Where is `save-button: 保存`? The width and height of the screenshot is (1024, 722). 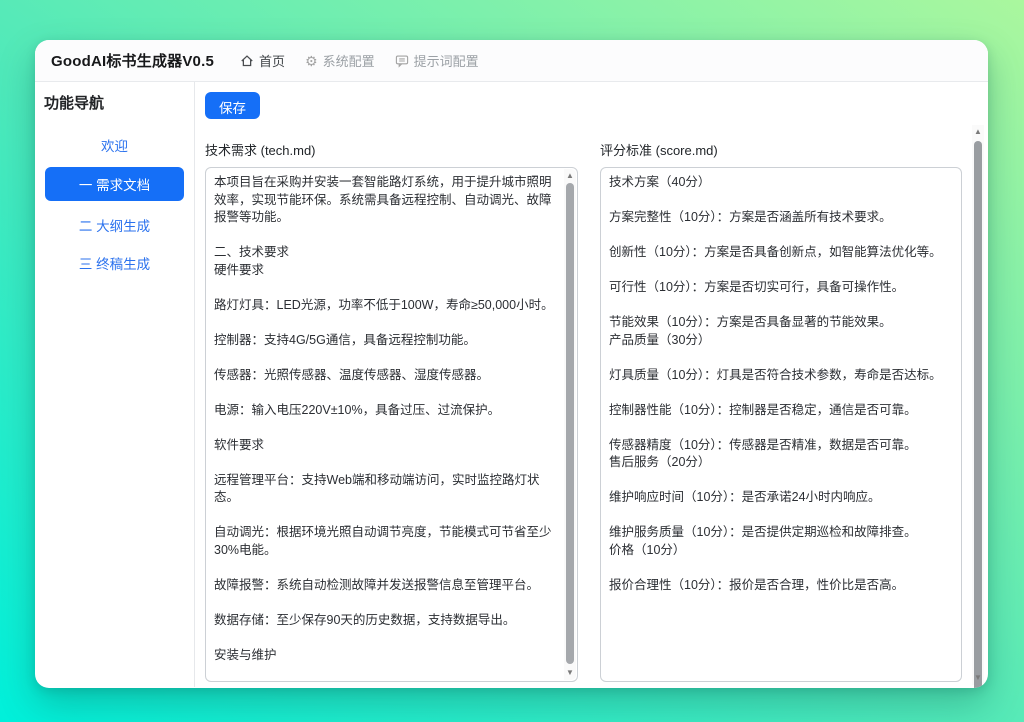
save-button: 保存 is located at coordinates (232, 105).